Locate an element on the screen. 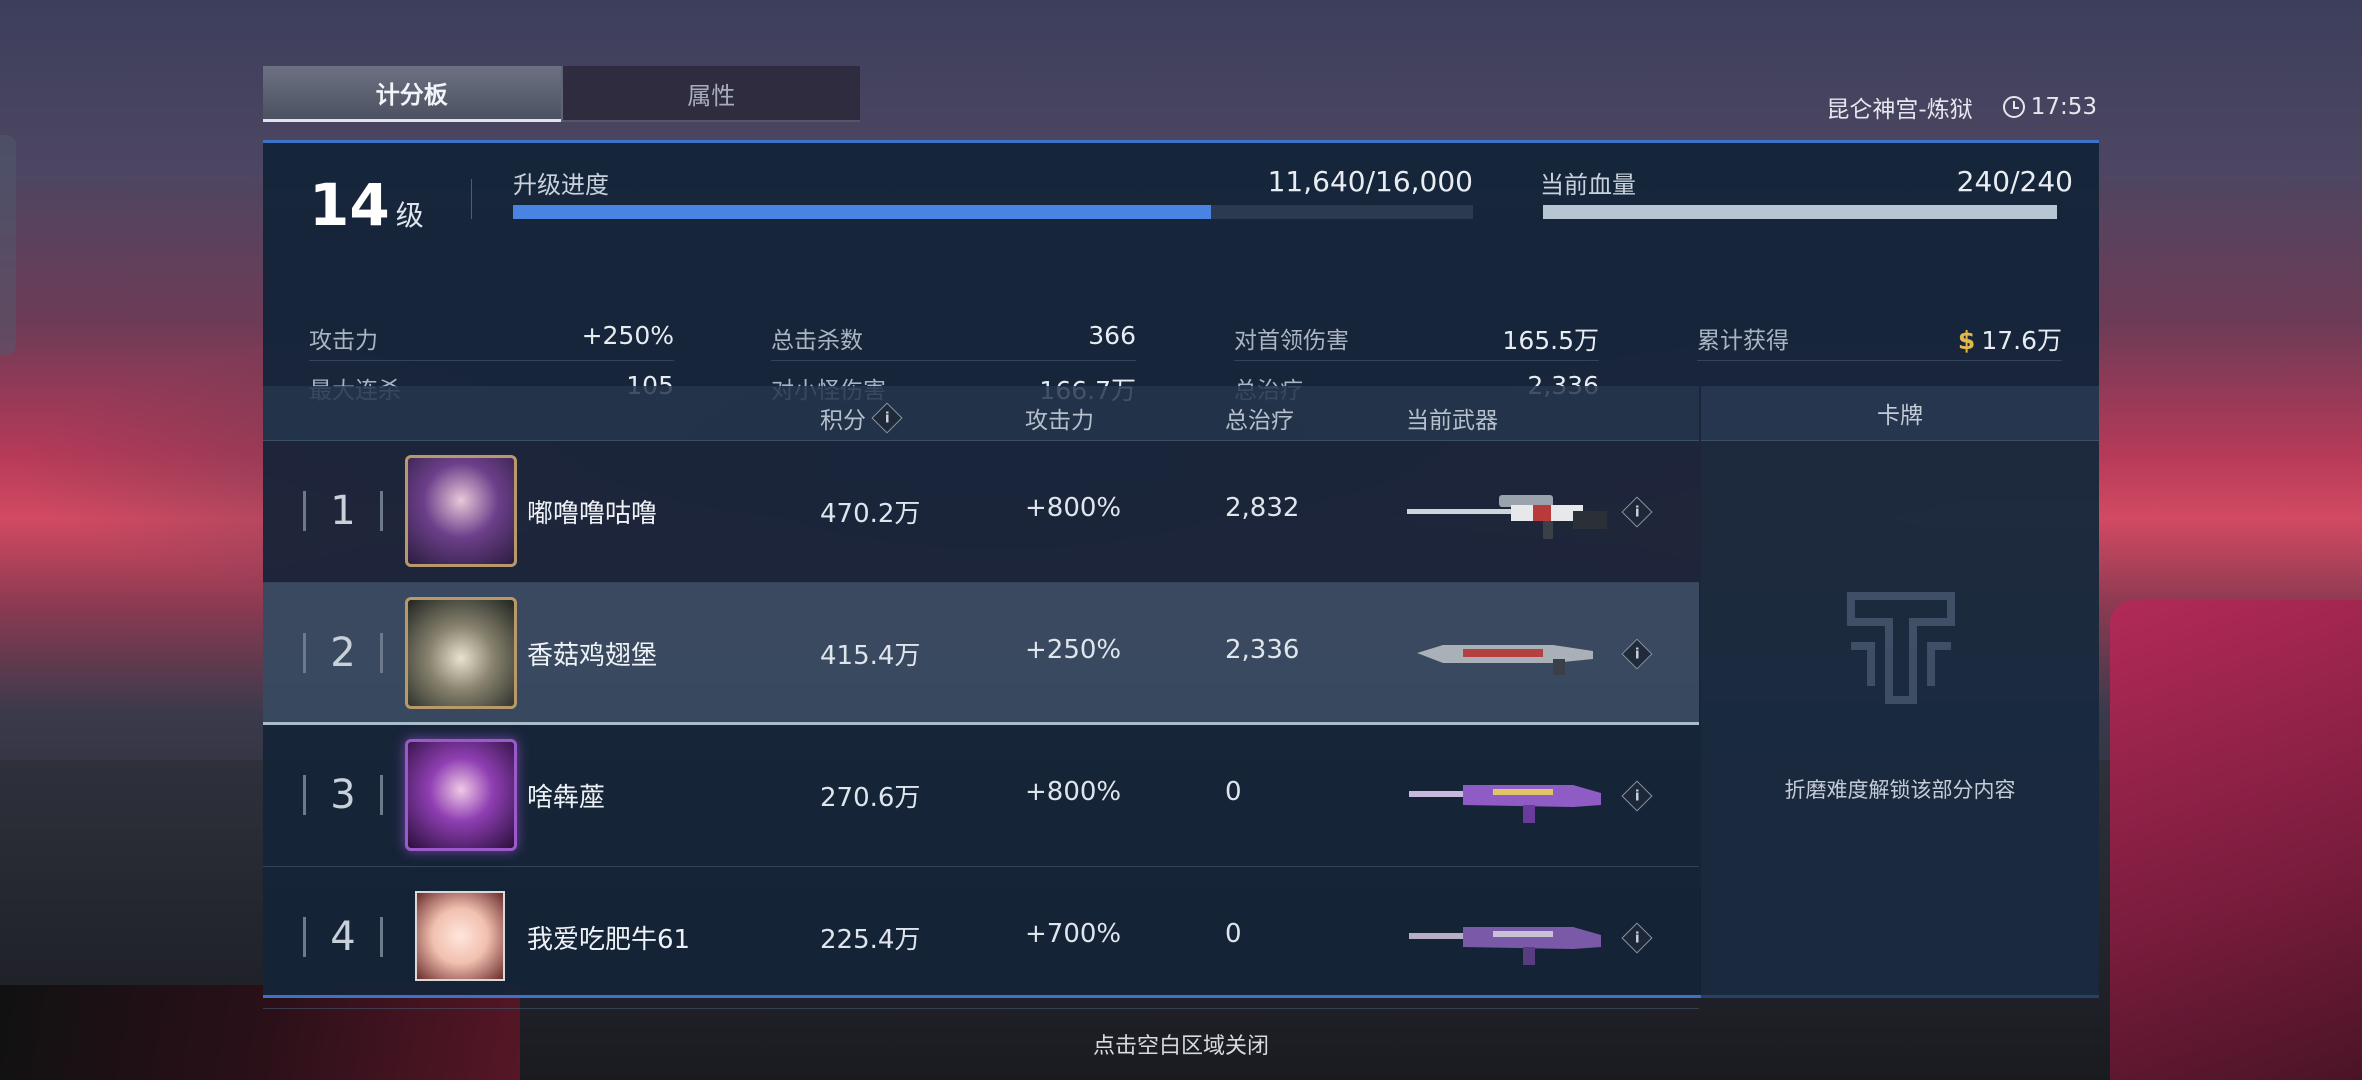 This screenshot has width=2362, height=1080. tab-attributes: 属性 is located at coordinates (710, 94).